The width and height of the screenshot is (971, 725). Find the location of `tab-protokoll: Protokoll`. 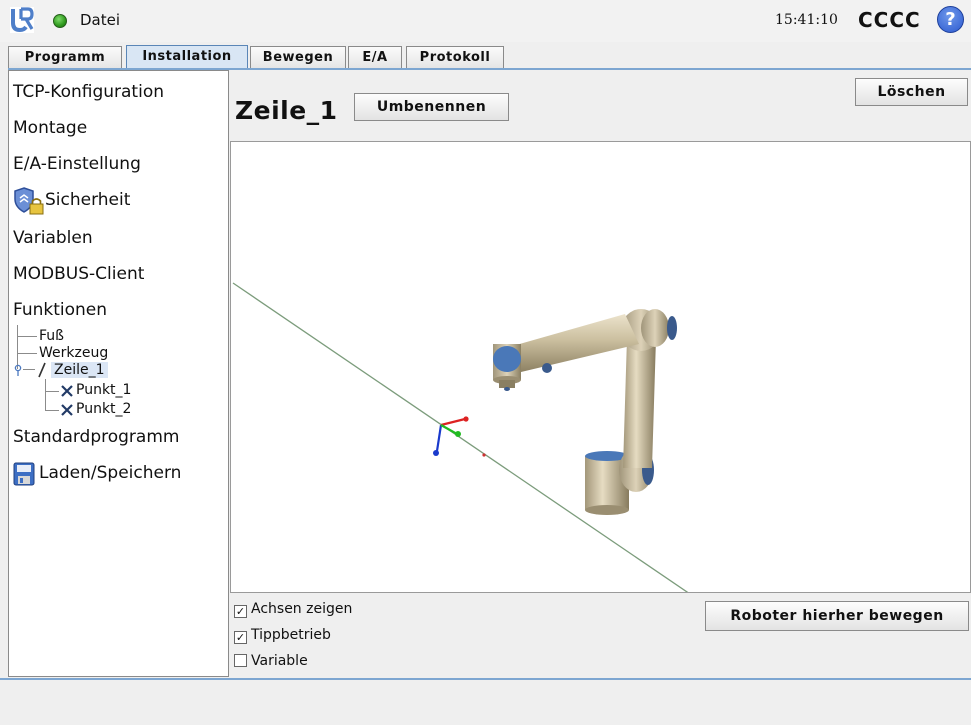

tab-protokoll: Protokoll is located at coordinates (455, 57).